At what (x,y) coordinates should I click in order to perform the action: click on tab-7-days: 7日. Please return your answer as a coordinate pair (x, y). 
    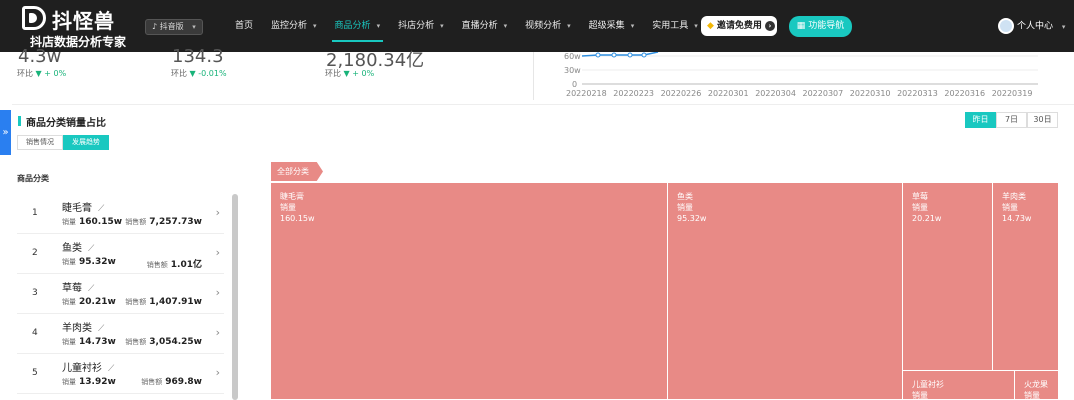
    Looking at the image, I should click on (1011, 120).